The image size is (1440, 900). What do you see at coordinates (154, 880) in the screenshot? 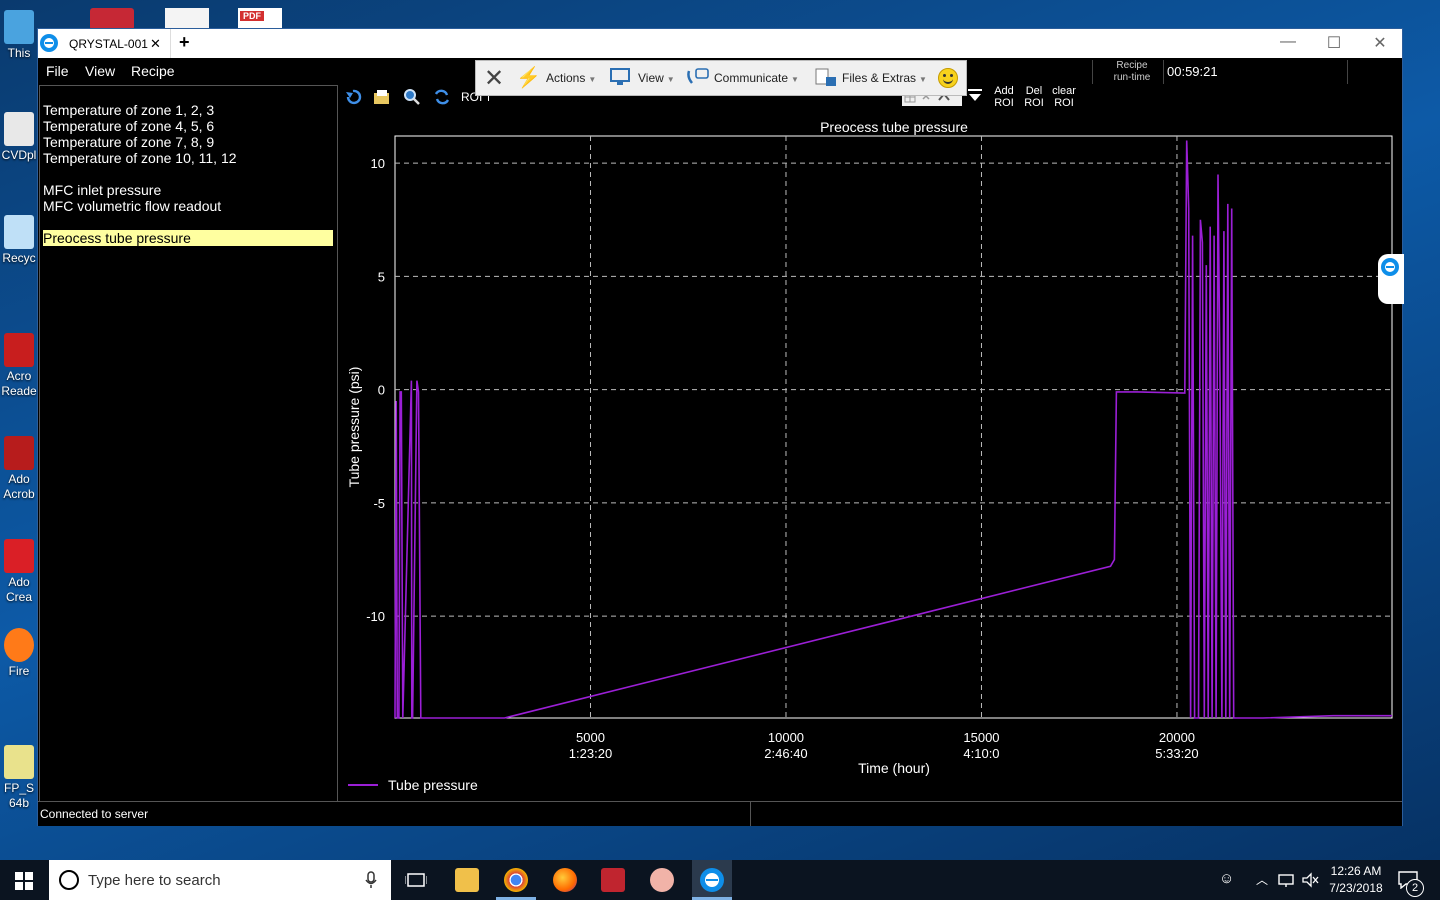
I see `search-placeholder: Type here to search` at bounding box center [154, 880].